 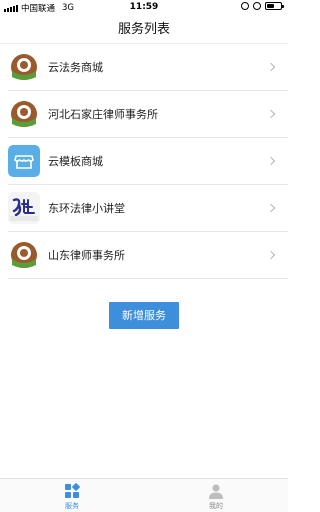 What do you see at coordinates (72, 506) in the screenshot?
I see `tab-label: 服务` at bounding box center [72, 506].